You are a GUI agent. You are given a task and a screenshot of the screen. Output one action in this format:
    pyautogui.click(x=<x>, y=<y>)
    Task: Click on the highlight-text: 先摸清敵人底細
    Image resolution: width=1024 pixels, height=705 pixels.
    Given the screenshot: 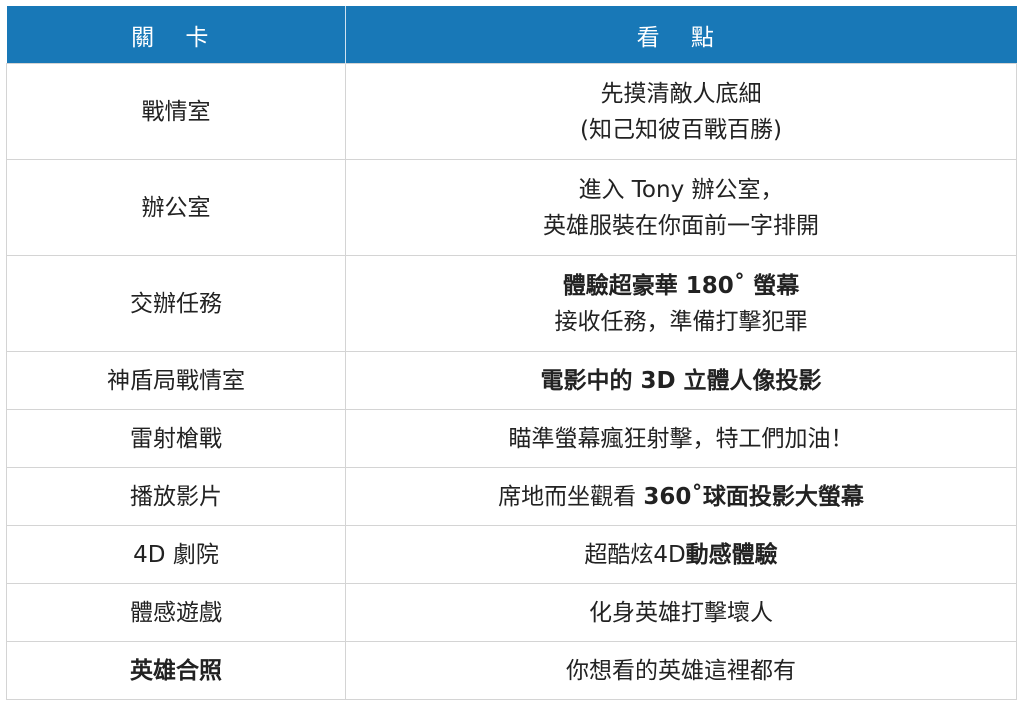 What is the action you would take?
    pyautogui.click(x=681, y=93)
    